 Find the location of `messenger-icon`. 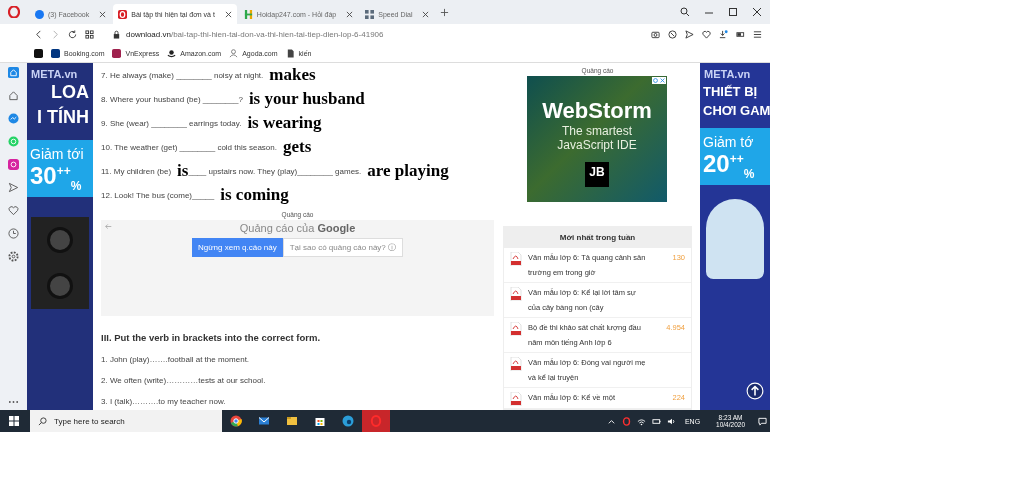

messenger-icon is located at coordinates (13, 118).